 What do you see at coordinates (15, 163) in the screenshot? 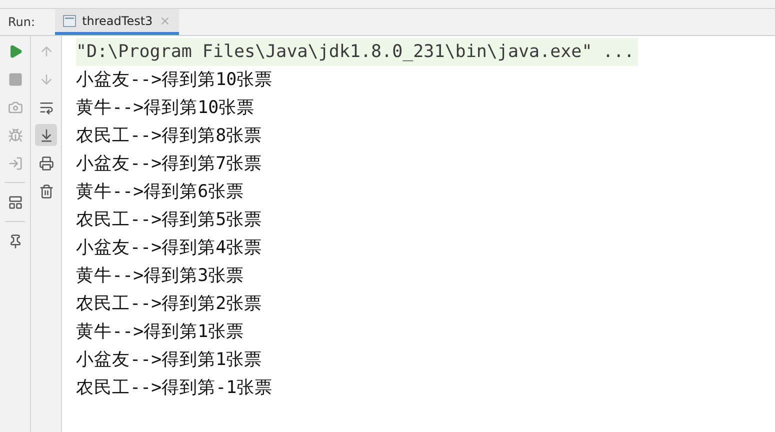
I see `enter-icon` at bounding box center [15, 163].